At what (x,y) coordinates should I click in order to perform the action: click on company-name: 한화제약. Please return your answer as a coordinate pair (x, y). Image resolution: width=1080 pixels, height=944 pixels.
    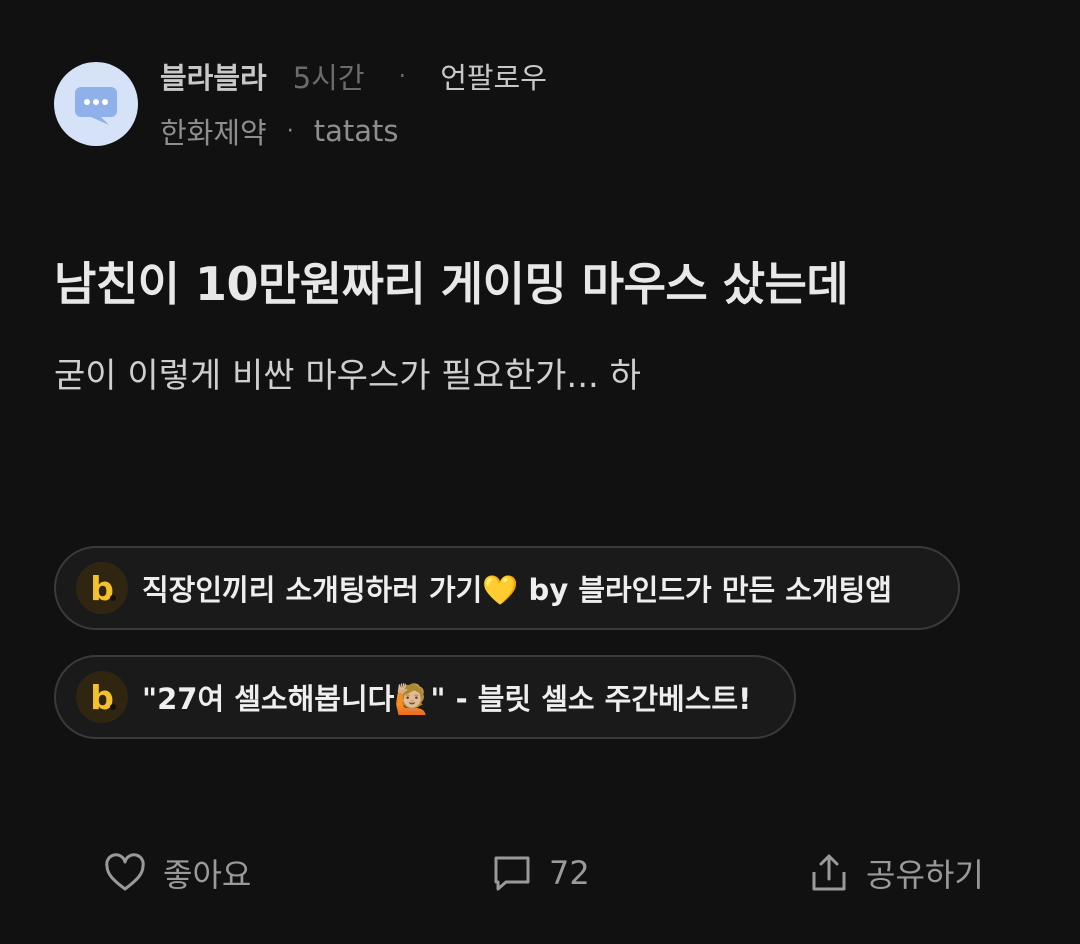
    Looking at the image, I should click on (213, 131).